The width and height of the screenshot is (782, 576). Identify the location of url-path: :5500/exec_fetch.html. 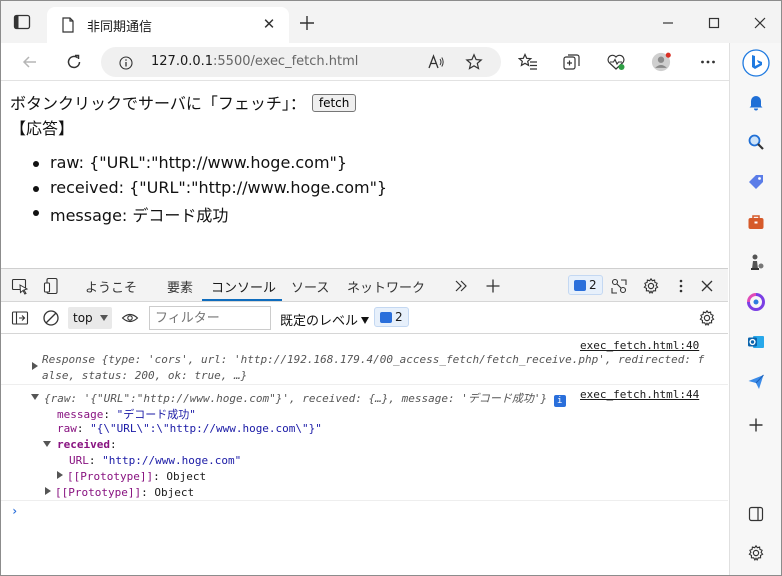
(286, 61).